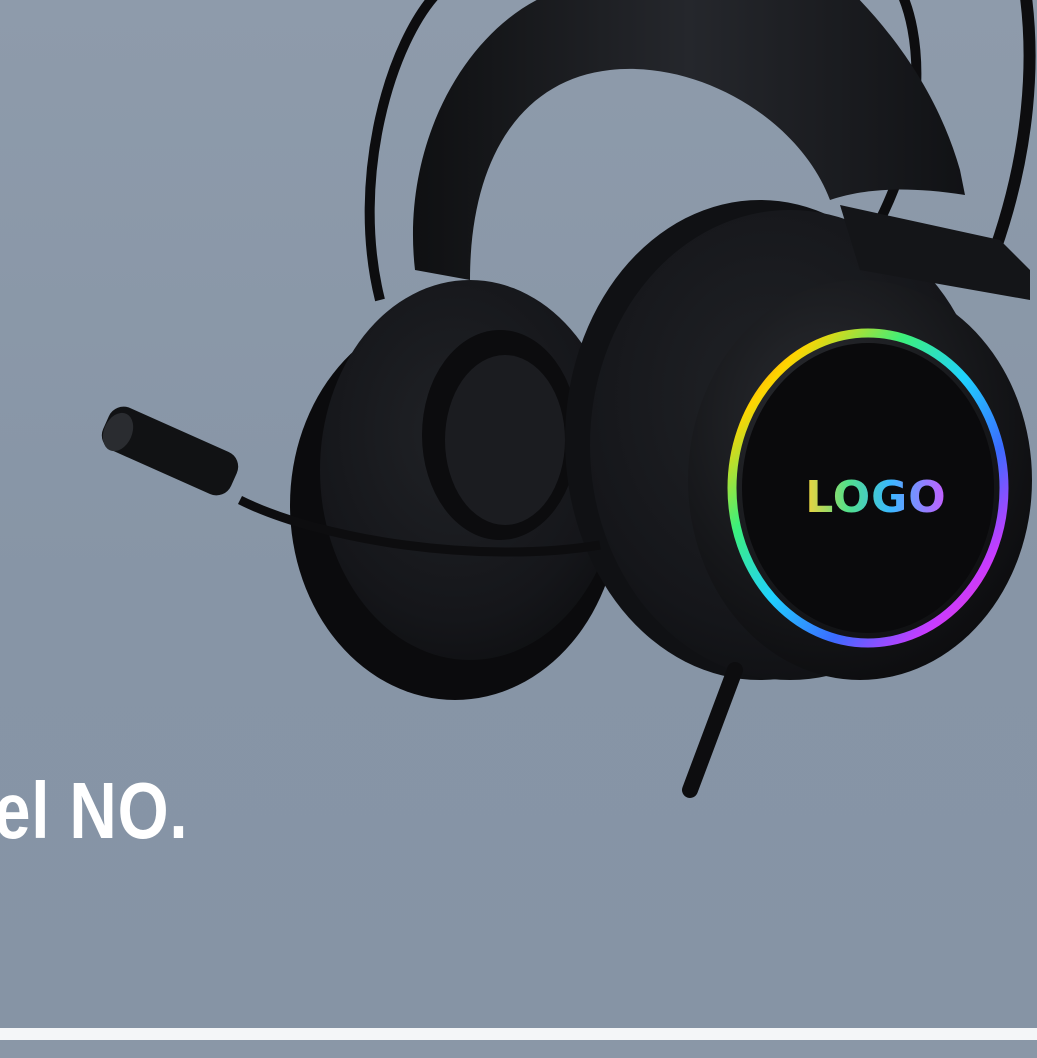  What do you see at coordinates (712, 730) in the screenshot?
I see `headset-cable` at bounding box center [712, 730].